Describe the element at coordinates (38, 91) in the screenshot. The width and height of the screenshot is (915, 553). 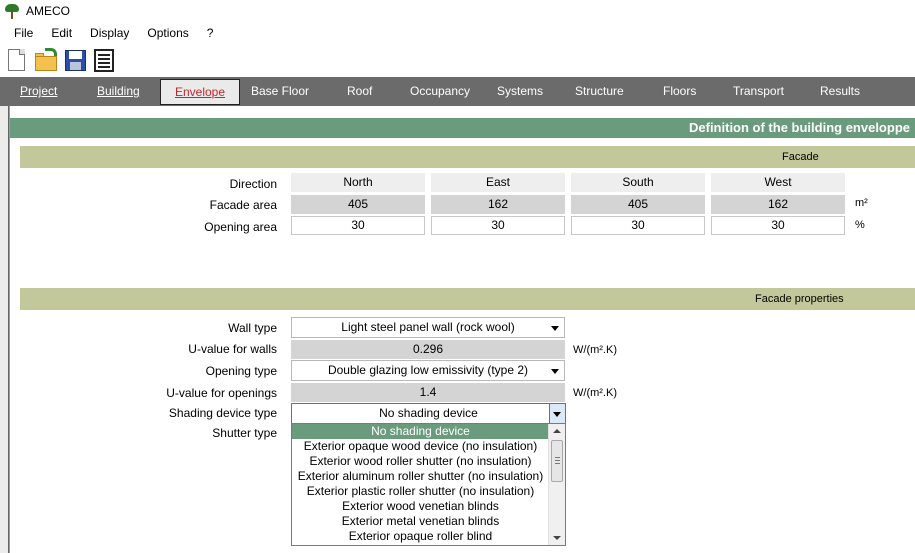
I see `tab-project: Project` at that location.